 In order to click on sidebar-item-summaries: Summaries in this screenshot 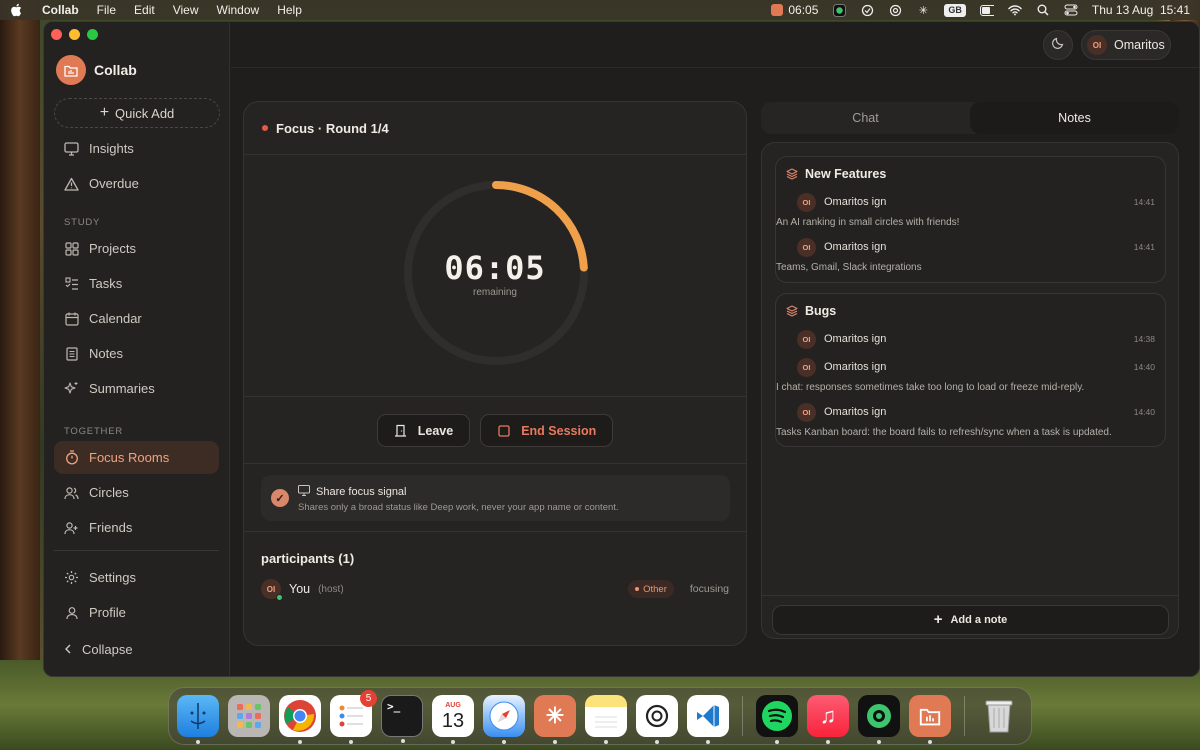, I will do `click(136, 388)`.